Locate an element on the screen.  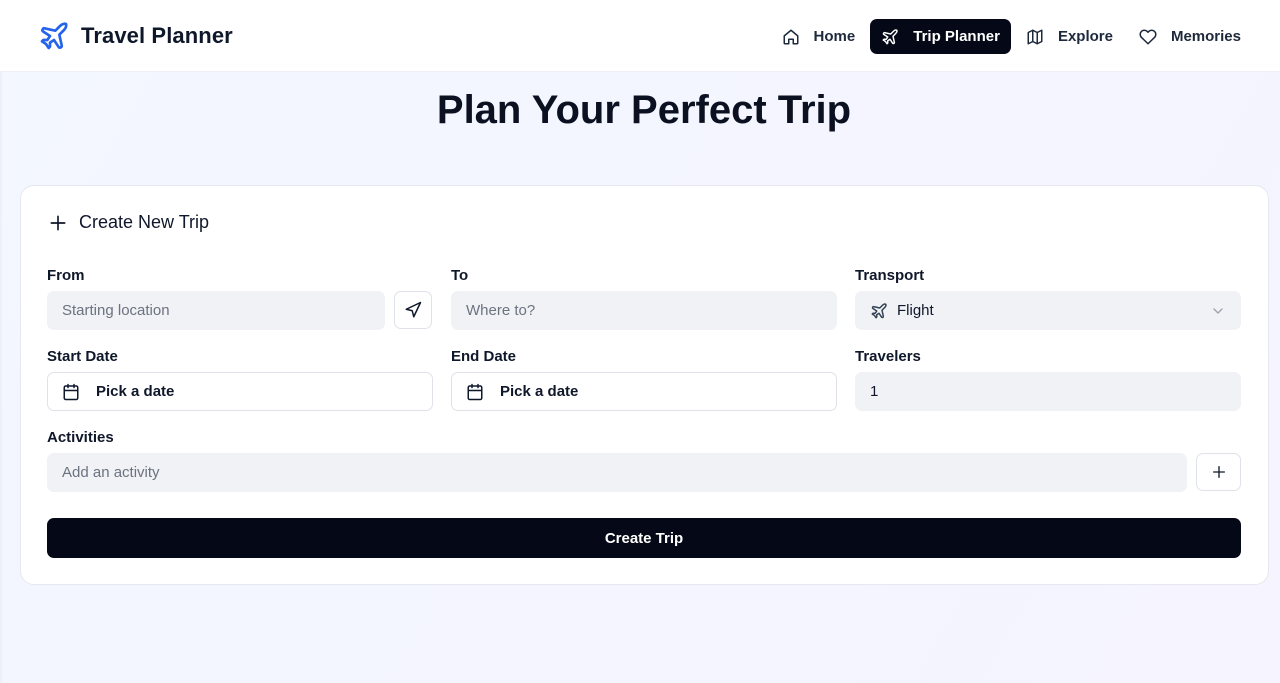
from-label: From is located at coordinates (66, 275).